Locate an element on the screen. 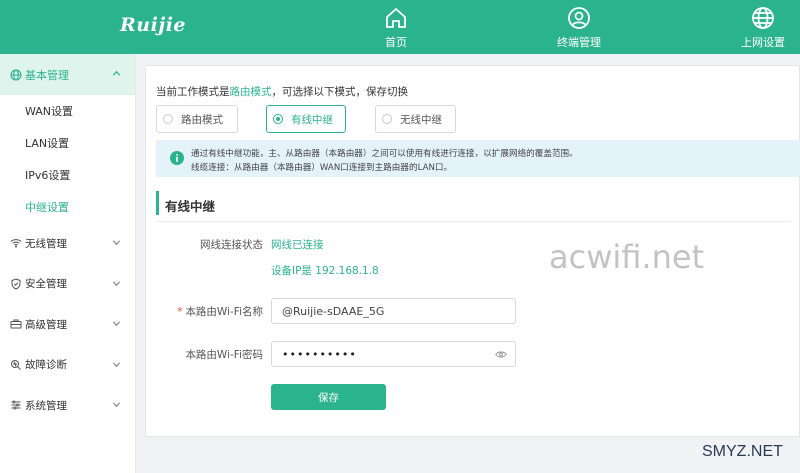 The image size is (800, 473). sidebar-item-wan: WAN设置 is located at coordinates (67, 111).